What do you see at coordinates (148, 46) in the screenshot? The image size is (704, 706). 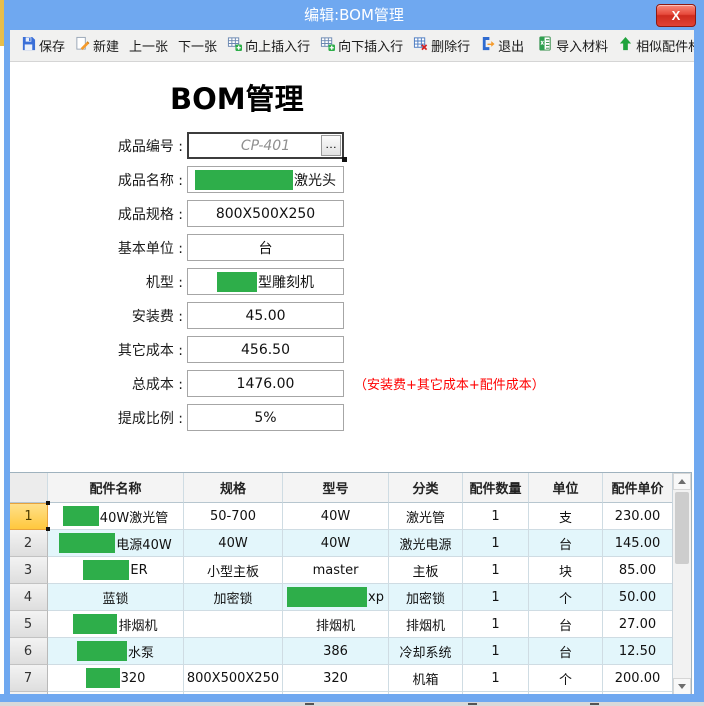 I see `toolbar-button-previous: 上一张` at bounding box center [148, 46].